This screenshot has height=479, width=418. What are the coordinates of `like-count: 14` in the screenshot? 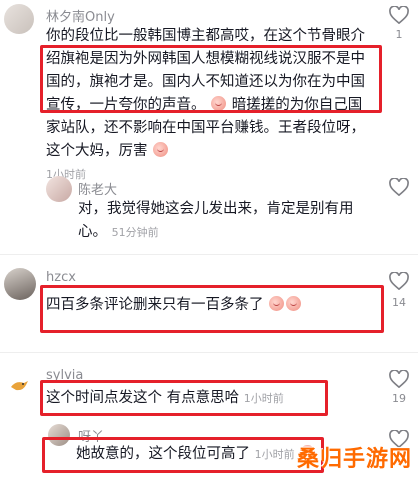 It's located at (399, 302).